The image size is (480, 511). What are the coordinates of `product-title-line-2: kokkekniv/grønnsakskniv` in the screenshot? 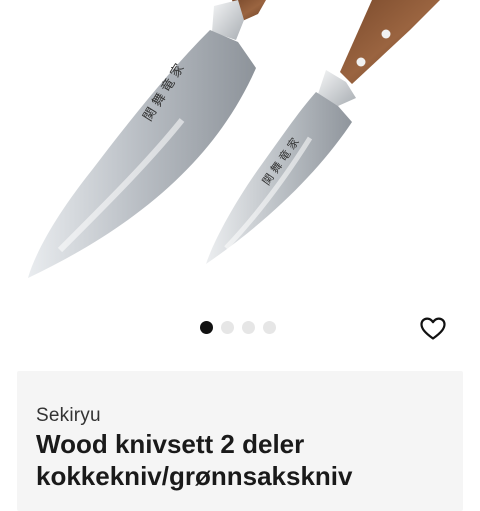 It's located at (194, 476).